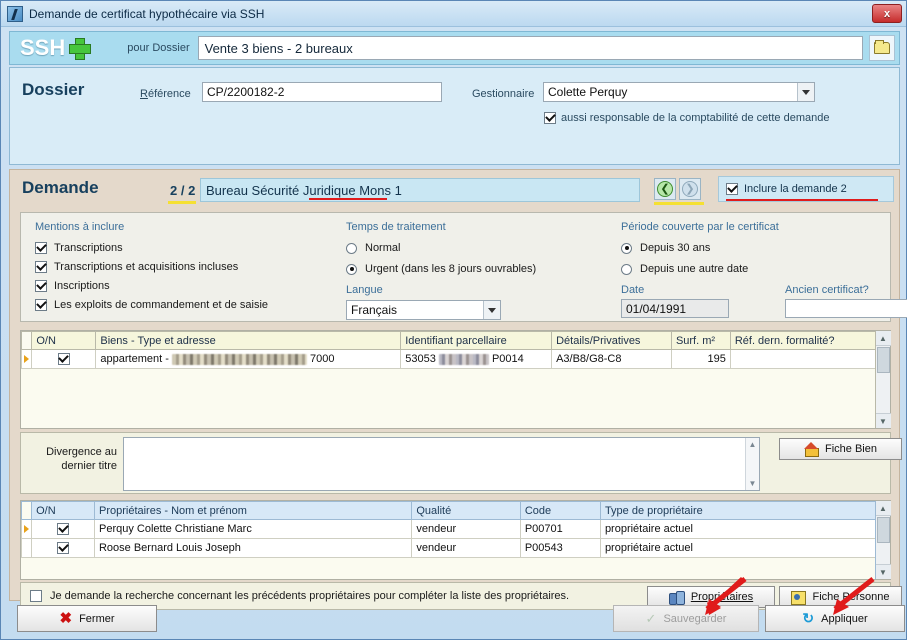 This screenshot has height=640, width=907. Describe the element at coordinates (476, 248) in the screenshot. I see `temps-item-0: Normal` at that location.